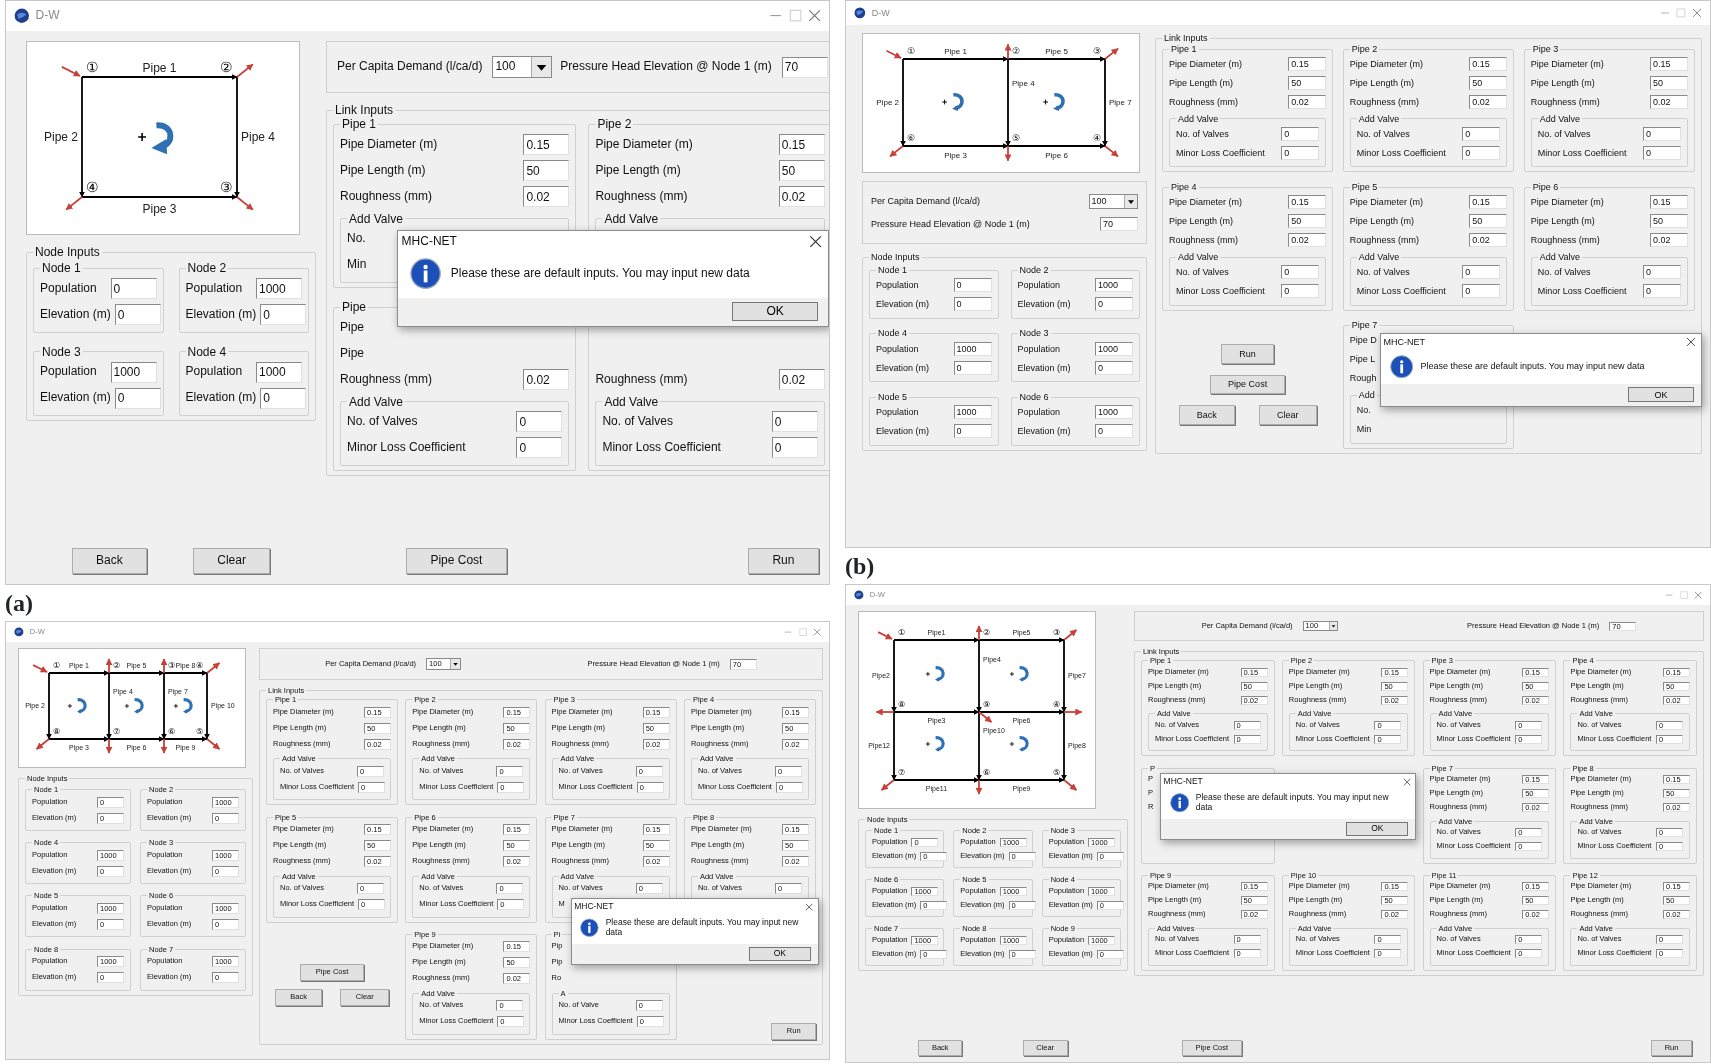 The image size is (1711, 1064). Describe the element at coordinates (1039, 412) in the screenshot. I see `field-label: Population` at that location.